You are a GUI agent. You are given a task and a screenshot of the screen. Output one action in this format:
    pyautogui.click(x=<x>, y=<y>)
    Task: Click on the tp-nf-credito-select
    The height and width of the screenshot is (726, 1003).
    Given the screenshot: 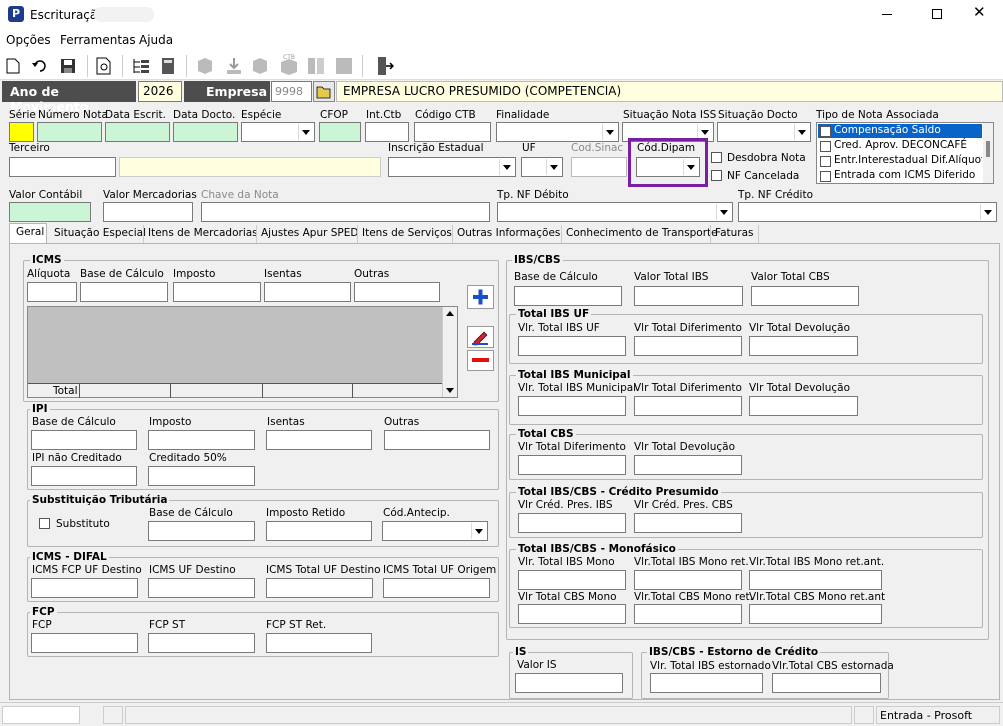 What is the action you would take?
    pyautogui.click(x=867, y=212)
    